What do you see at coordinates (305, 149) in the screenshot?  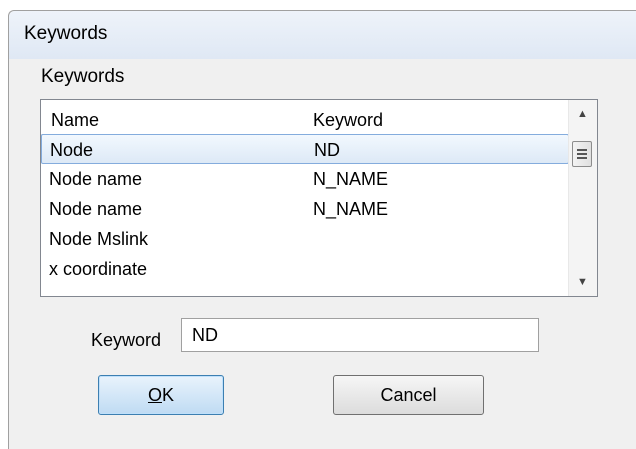 I see `list-row-selected: Node ND` at bounding box center [305, 149].